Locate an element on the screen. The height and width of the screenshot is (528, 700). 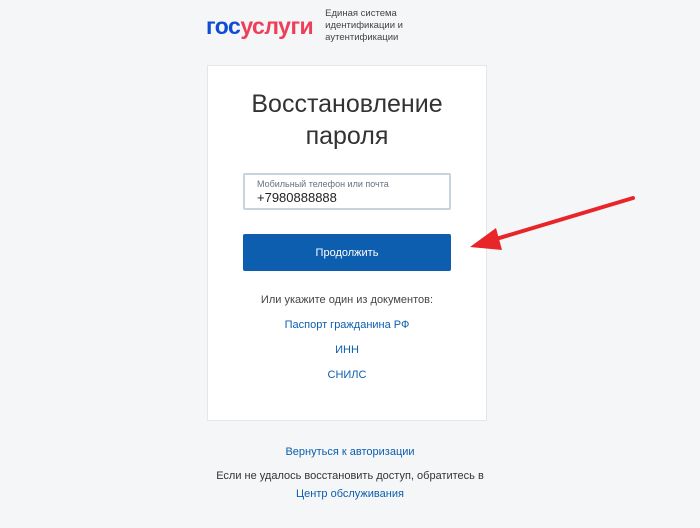
red-arrow-icon is located at coordinates (552, 223).